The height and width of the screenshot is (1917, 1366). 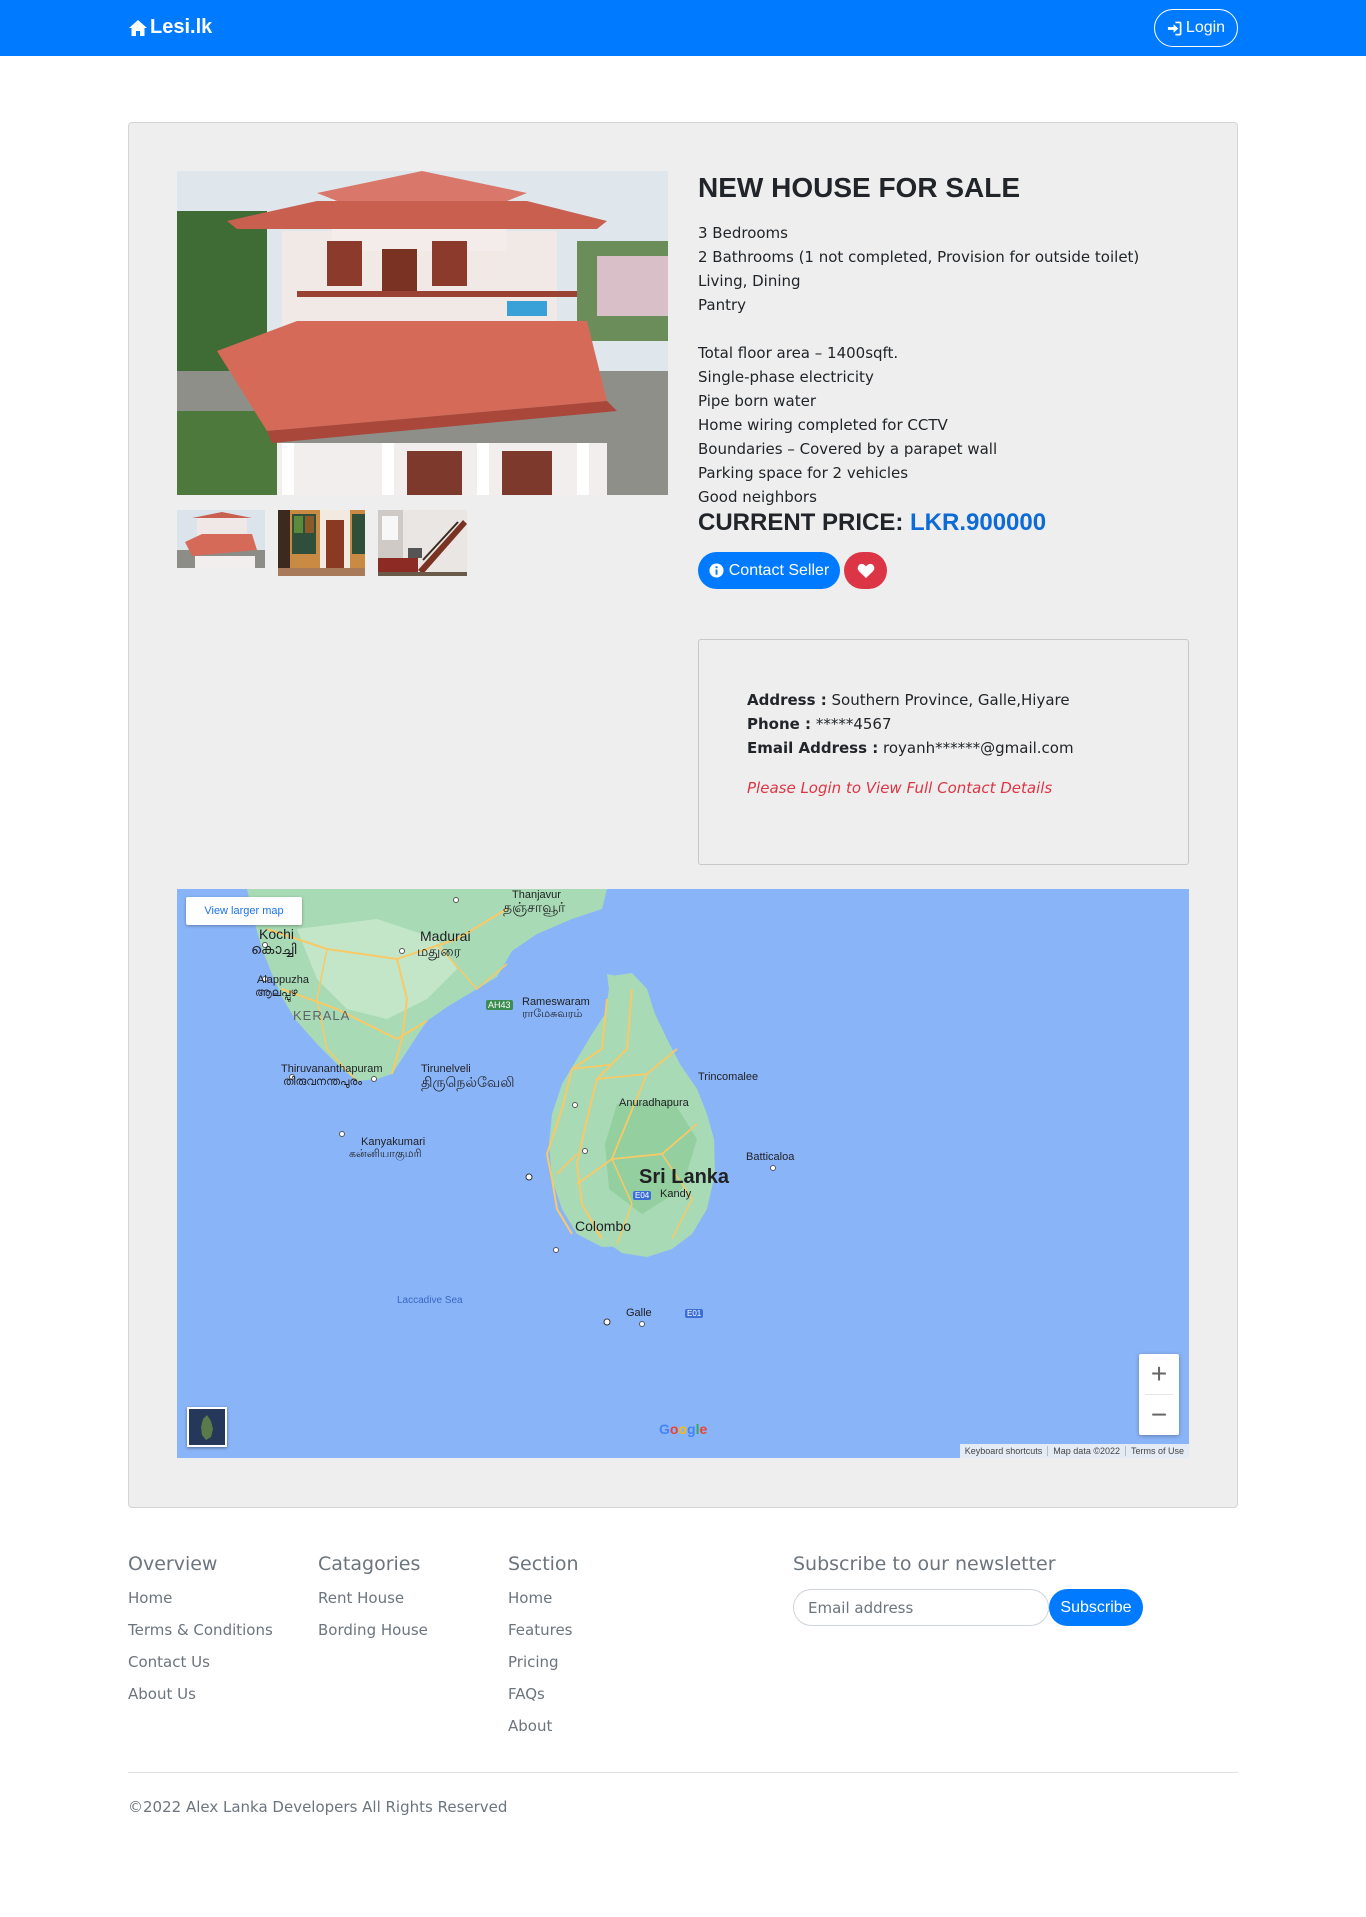 I want to click on footer-link-terms: Terms & Conditions, so click(x=200, y=1630).